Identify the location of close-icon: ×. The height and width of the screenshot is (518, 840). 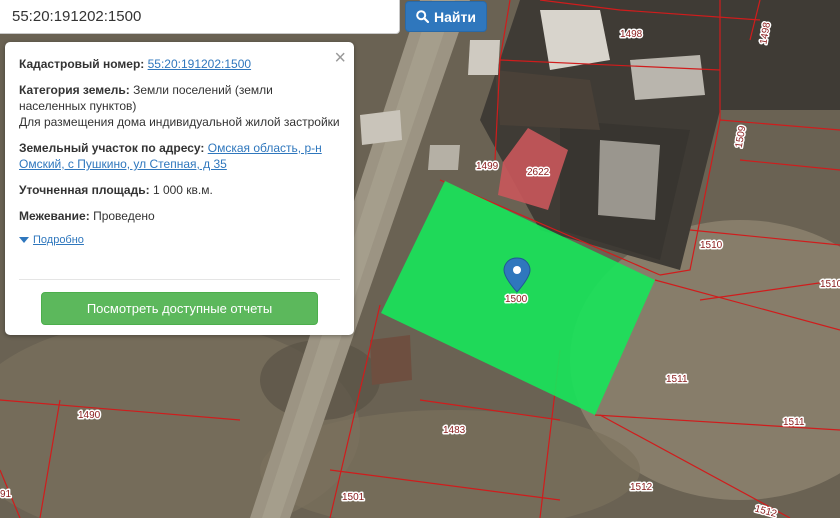
(340, 58).